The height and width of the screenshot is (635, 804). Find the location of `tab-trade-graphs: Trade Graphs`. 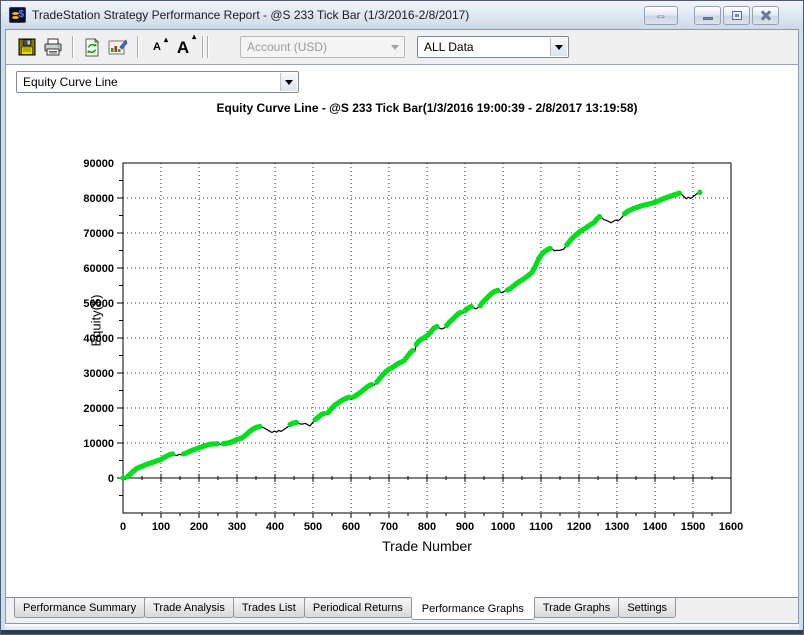

tab-trade-graphs: Trade Graphs is located at coordinates (576, 608).